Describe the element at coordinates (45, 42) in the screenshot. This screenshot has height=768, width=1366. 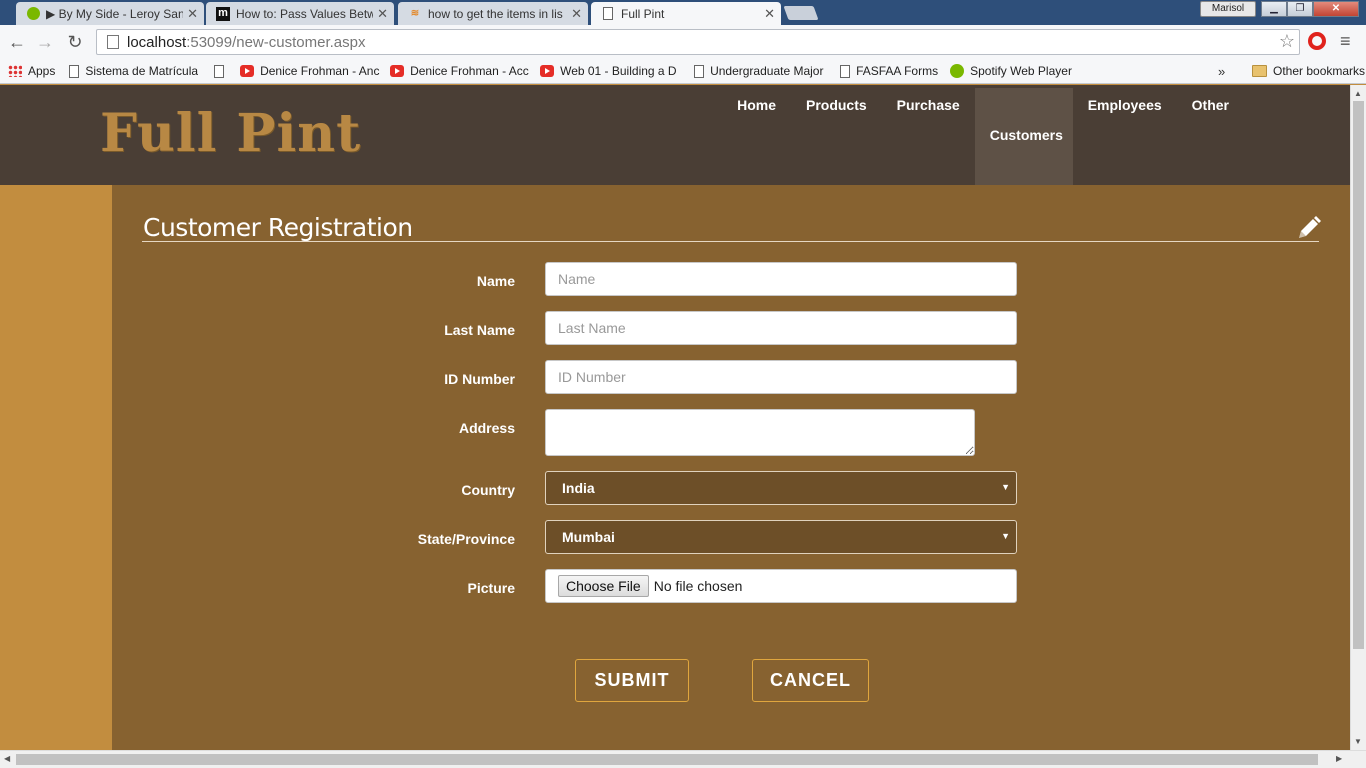
I see `forward-icon: →` at that location.